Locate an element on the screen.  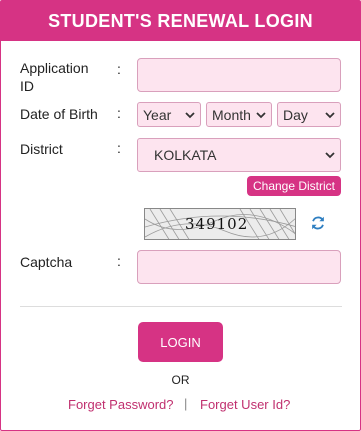
or-text: OR is located at coordinates (180, 380).